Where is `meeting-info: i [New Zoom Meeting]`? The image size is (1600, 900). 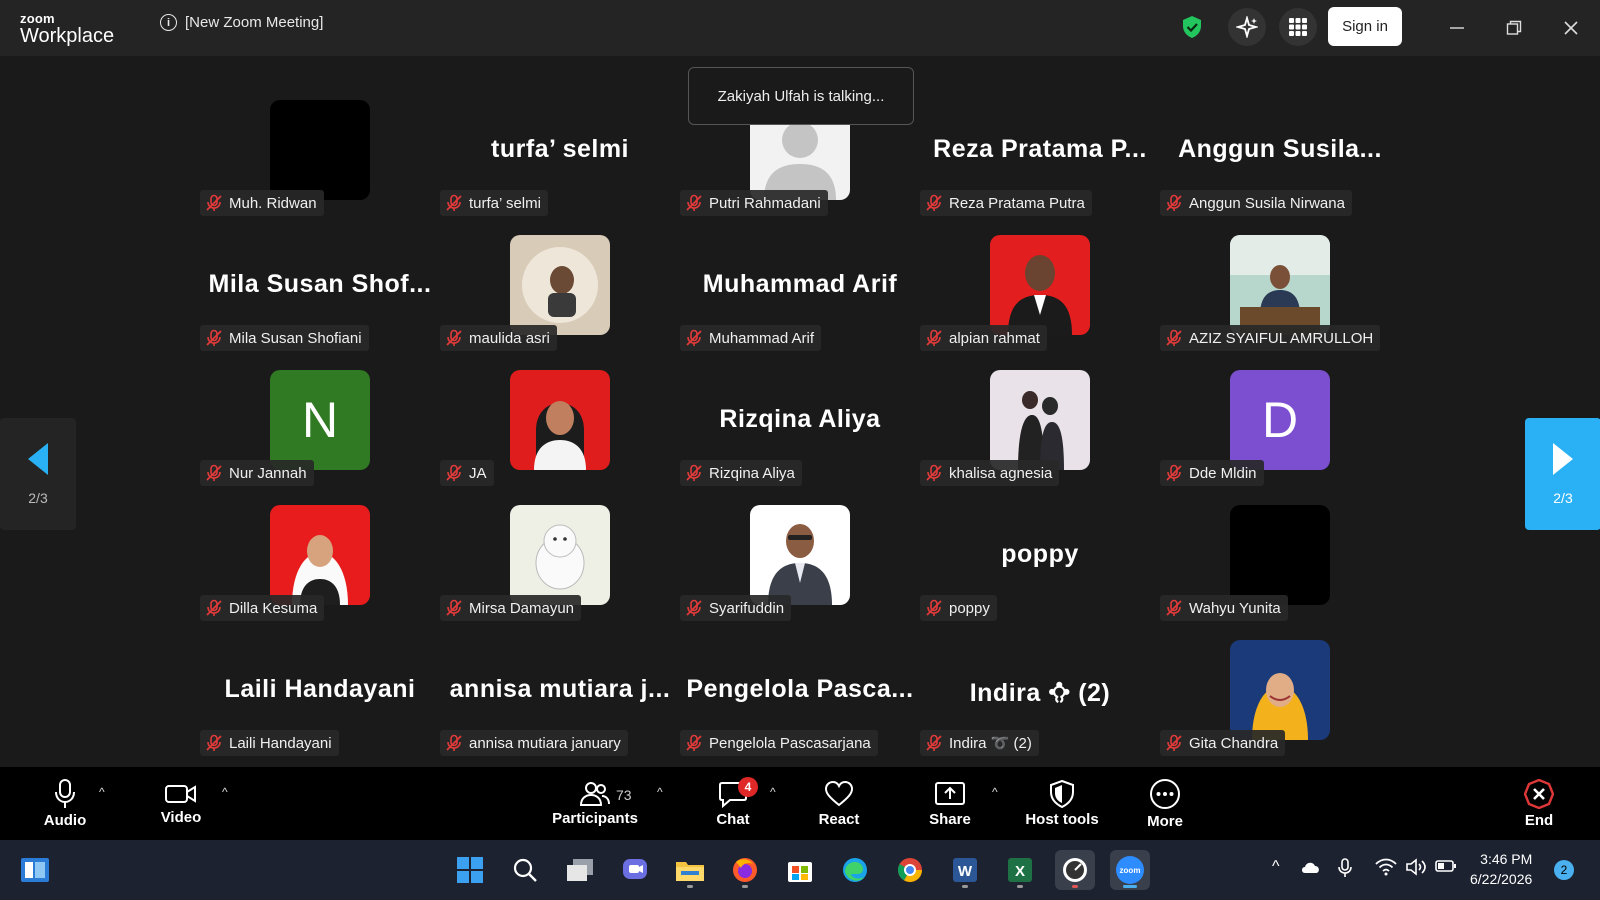 meeting-info: i [New Zoom Meeting] is located at coordinates (241, 22).